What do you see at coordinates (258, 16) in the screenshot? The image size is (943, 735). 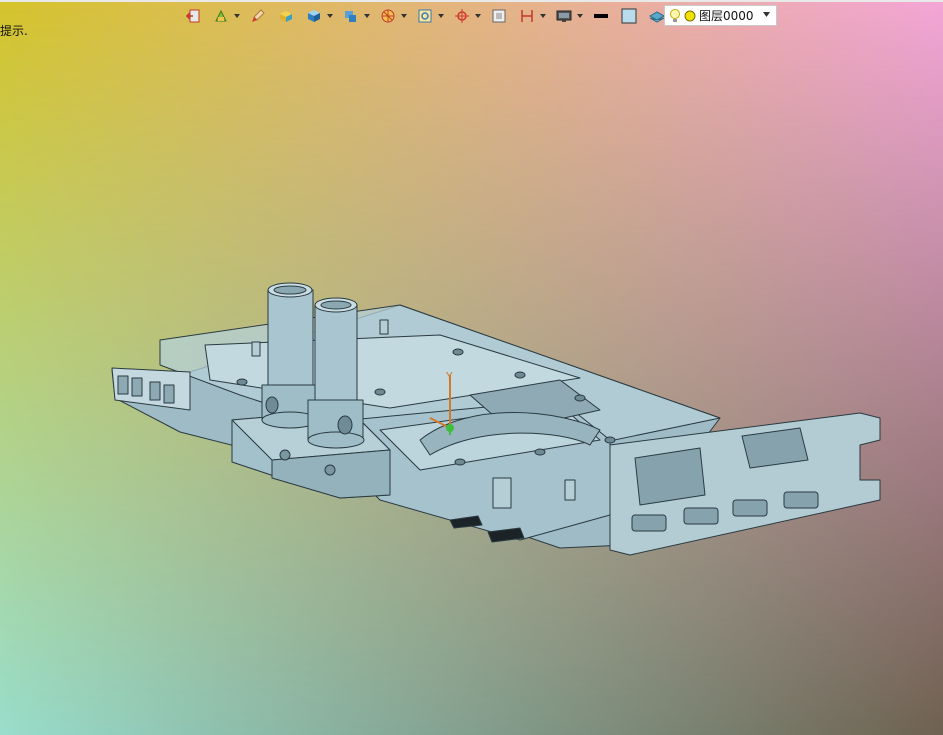 I see `brush-icon` at bounding box center [258, 16].